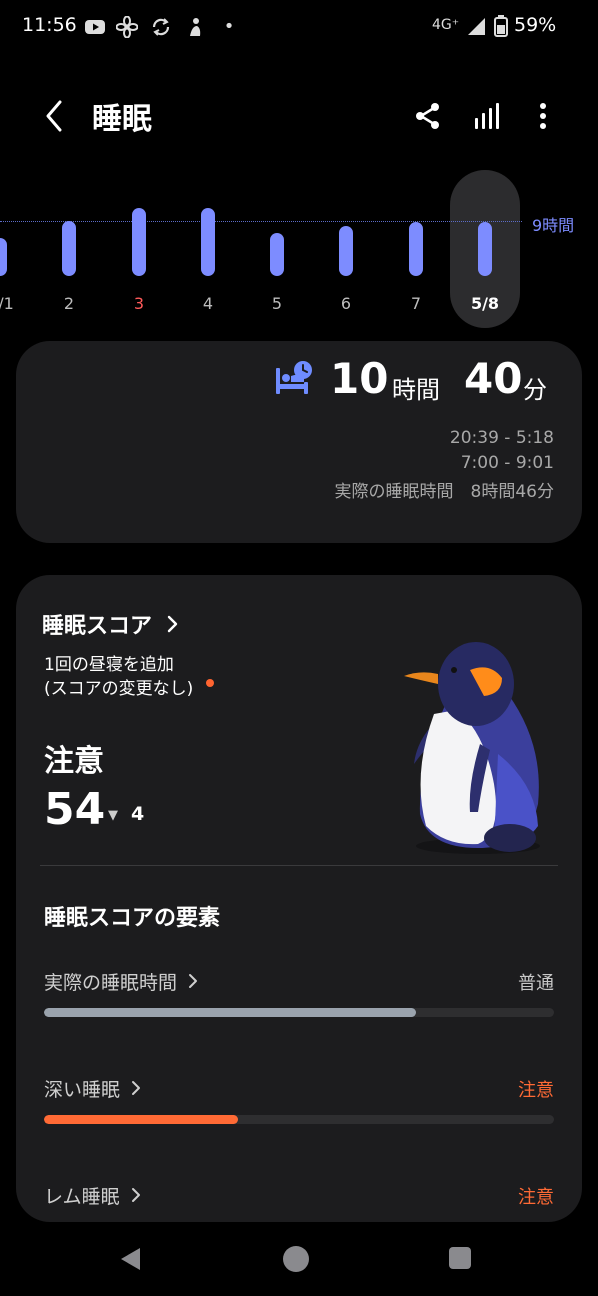  I want to click on total-sleep-minutes: 40, so click(493, 378).